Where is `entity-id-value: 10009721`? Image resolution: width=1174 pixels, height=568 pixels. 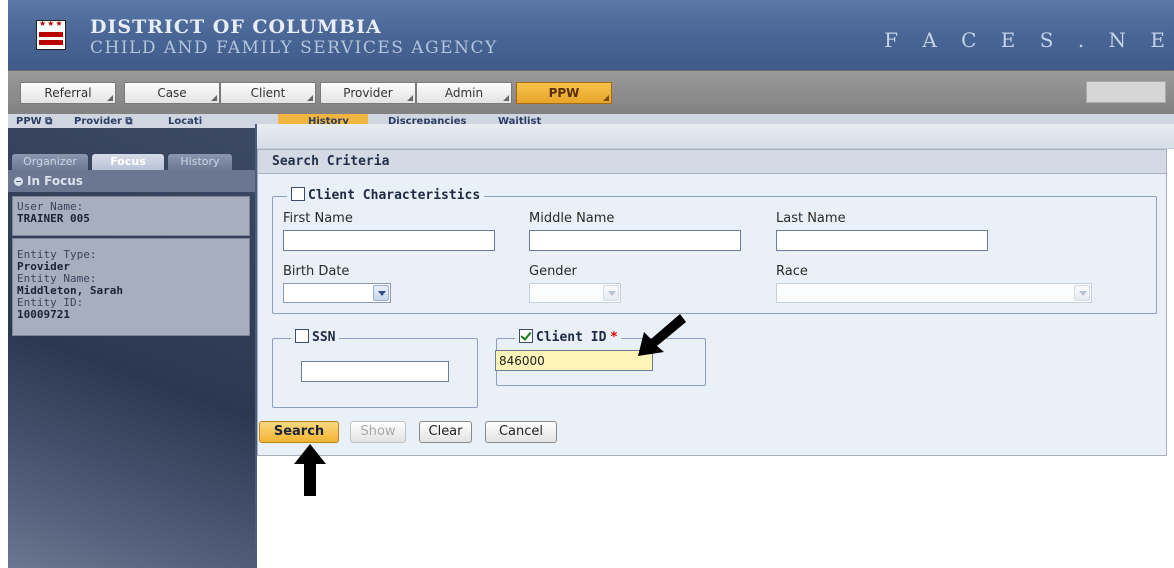
entity-id-value: 10009721 is located at coordinates (43, 314).